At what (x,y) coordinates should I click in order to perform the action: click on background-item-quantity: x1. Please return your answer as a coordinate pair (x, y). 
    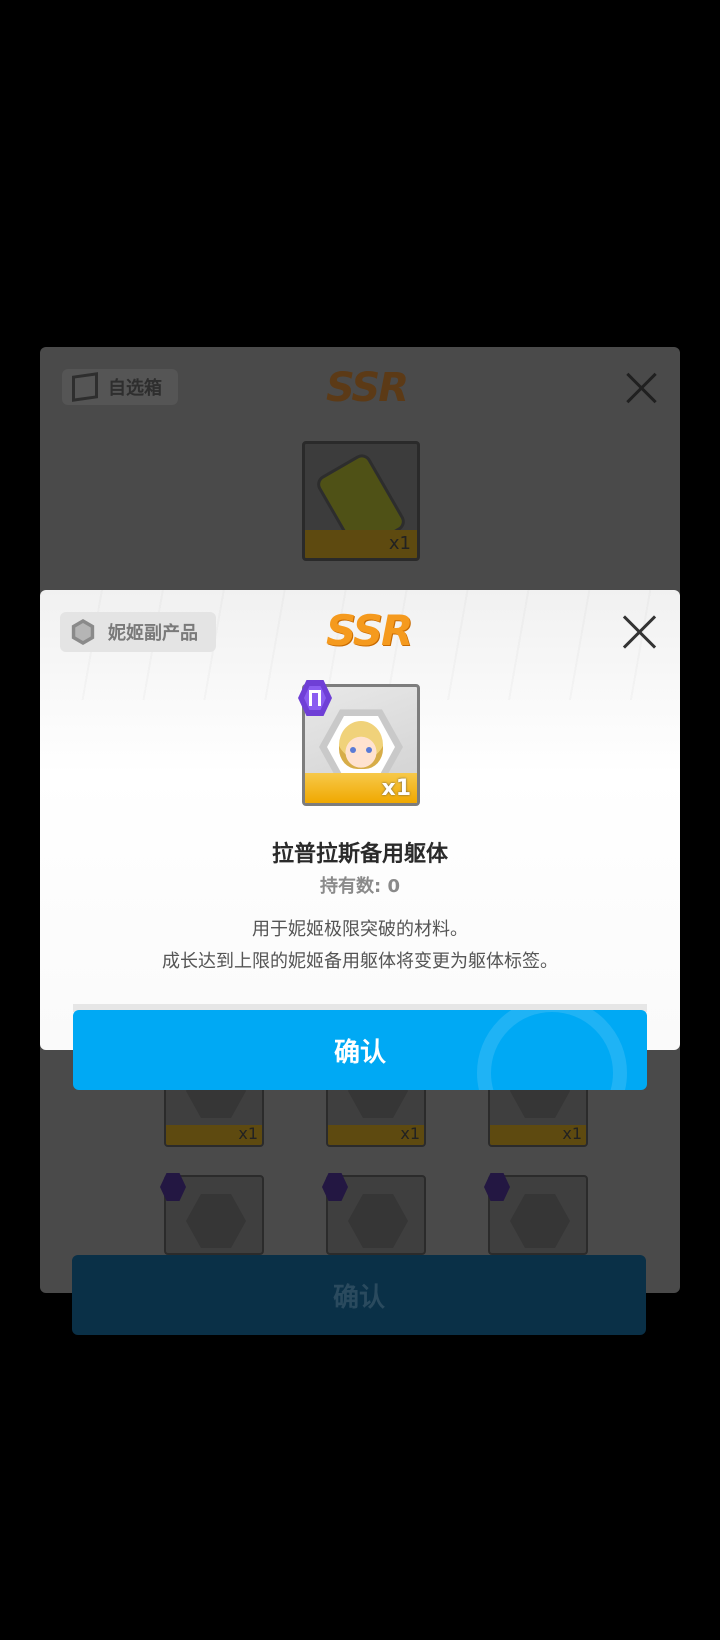
    Looking at the image, I should click on (399, 543).